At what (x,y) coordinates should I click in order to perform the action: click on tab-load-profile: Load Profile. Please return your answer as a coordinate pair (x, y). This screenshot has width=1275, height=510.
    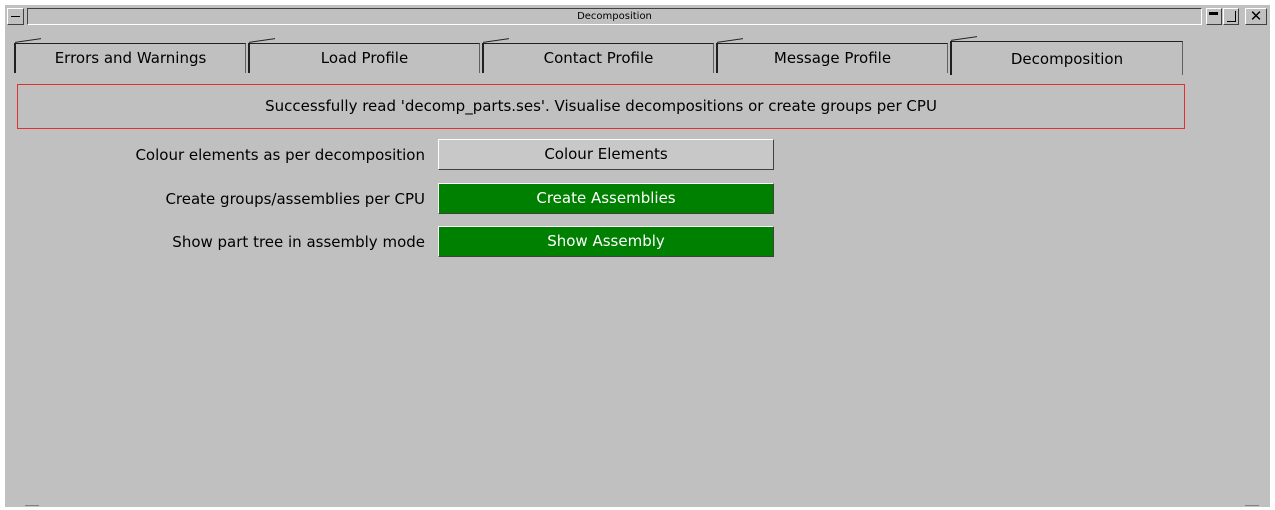
    Looking at the image, I should click on (364, 58).